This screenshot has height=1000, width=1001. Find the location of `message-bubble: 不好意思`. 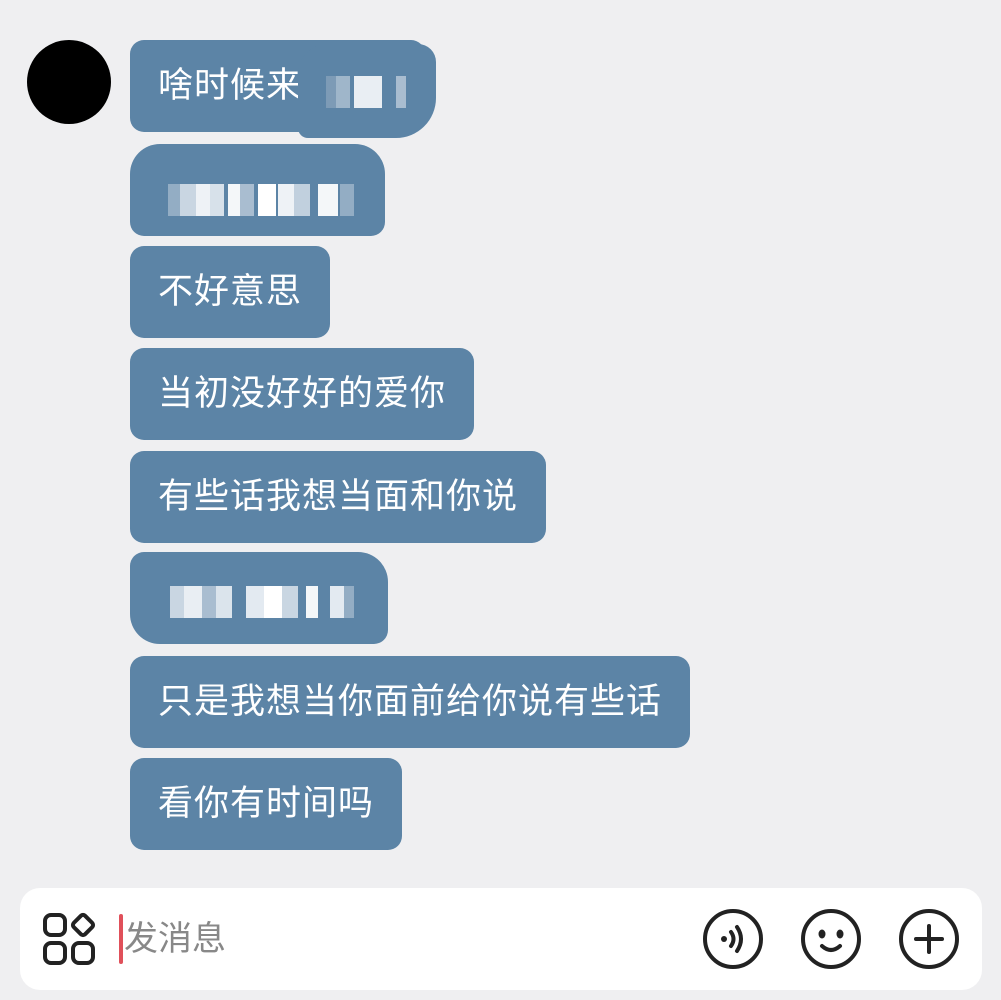

message-bubble: 不好意思 is located at coordinates (230, 292).